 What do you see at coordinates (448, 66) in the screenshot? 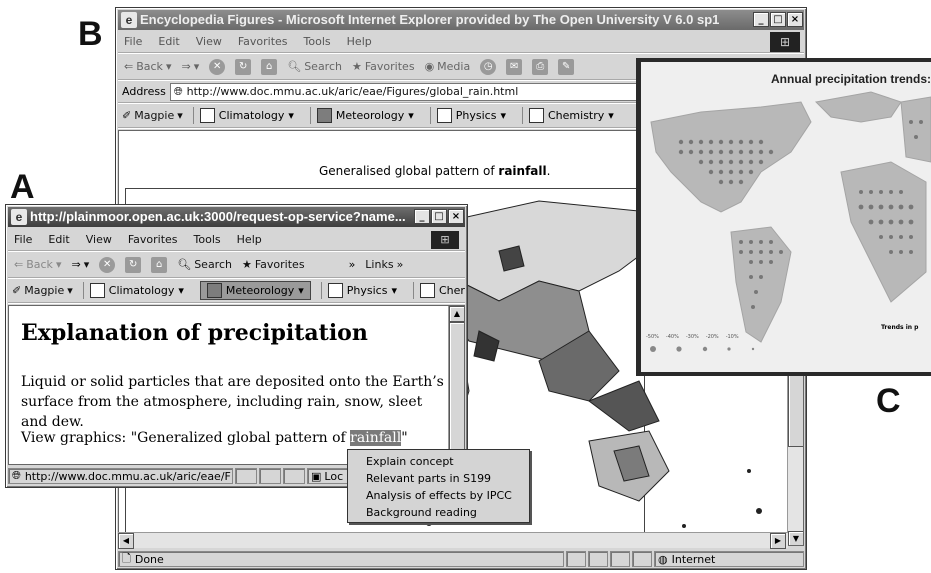
I see `media-button: ◉ Media` at bounding box center [448, 66].